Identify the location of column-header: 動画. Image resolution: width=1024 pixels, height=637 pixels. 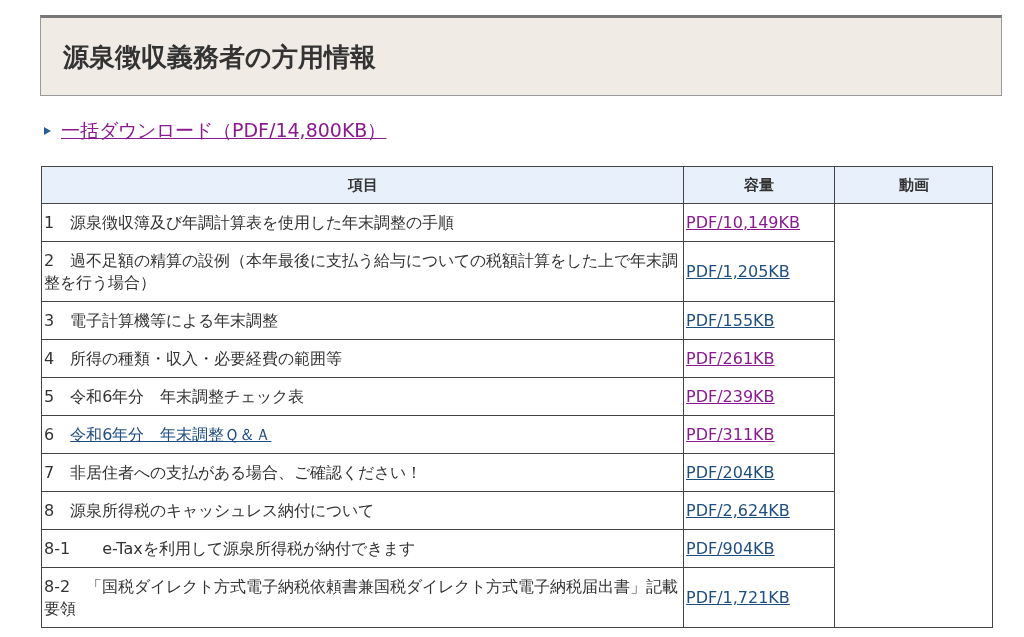
(913, 185).